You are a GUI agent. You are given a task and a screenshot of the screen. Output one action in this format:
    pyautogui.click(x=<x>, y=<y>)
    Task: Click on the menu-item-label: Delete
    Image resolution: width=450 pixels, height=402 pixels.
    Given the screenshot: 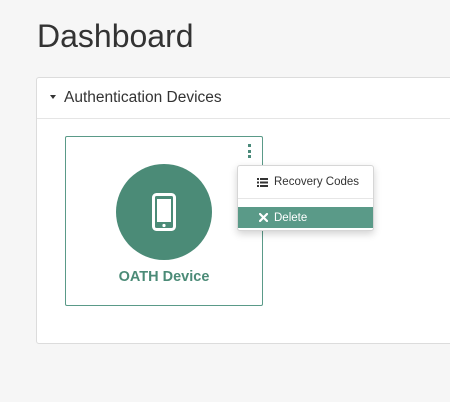 What is the action you would take?
    pyautogui.click(x=291, y=217)
    